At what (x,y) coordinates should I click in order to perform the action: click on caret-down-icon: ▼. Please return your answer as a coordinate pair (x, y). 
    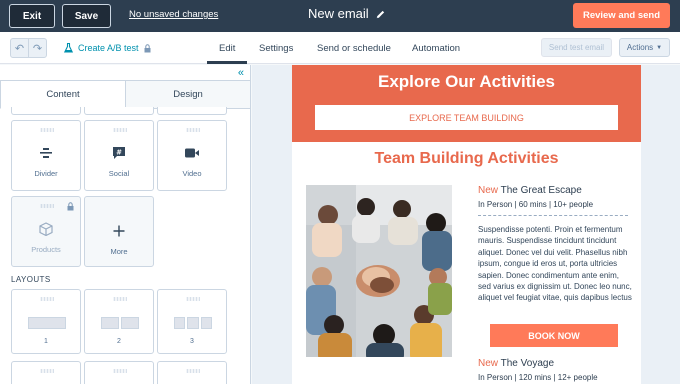
    Looking at the image, I should click on (659, 47).